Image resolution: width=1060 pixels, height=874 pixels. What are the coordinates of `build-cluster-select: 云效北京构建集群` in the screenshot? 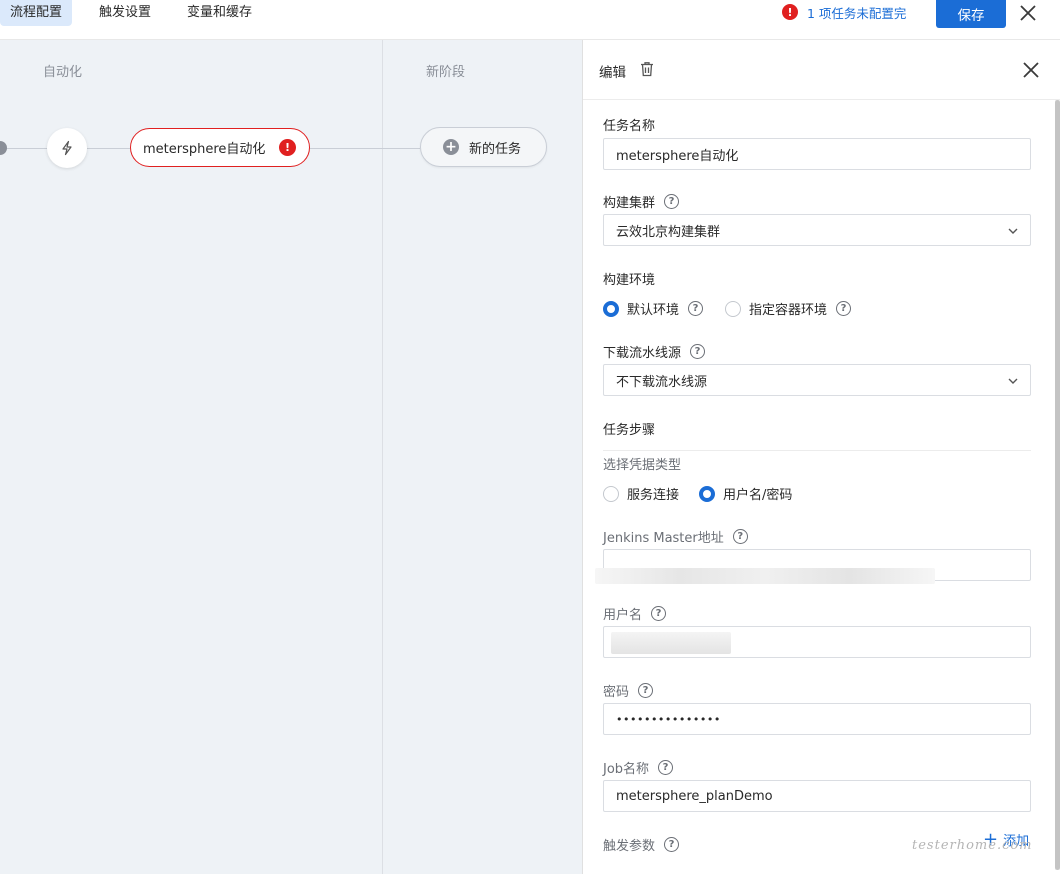 It's located at (817, 230).